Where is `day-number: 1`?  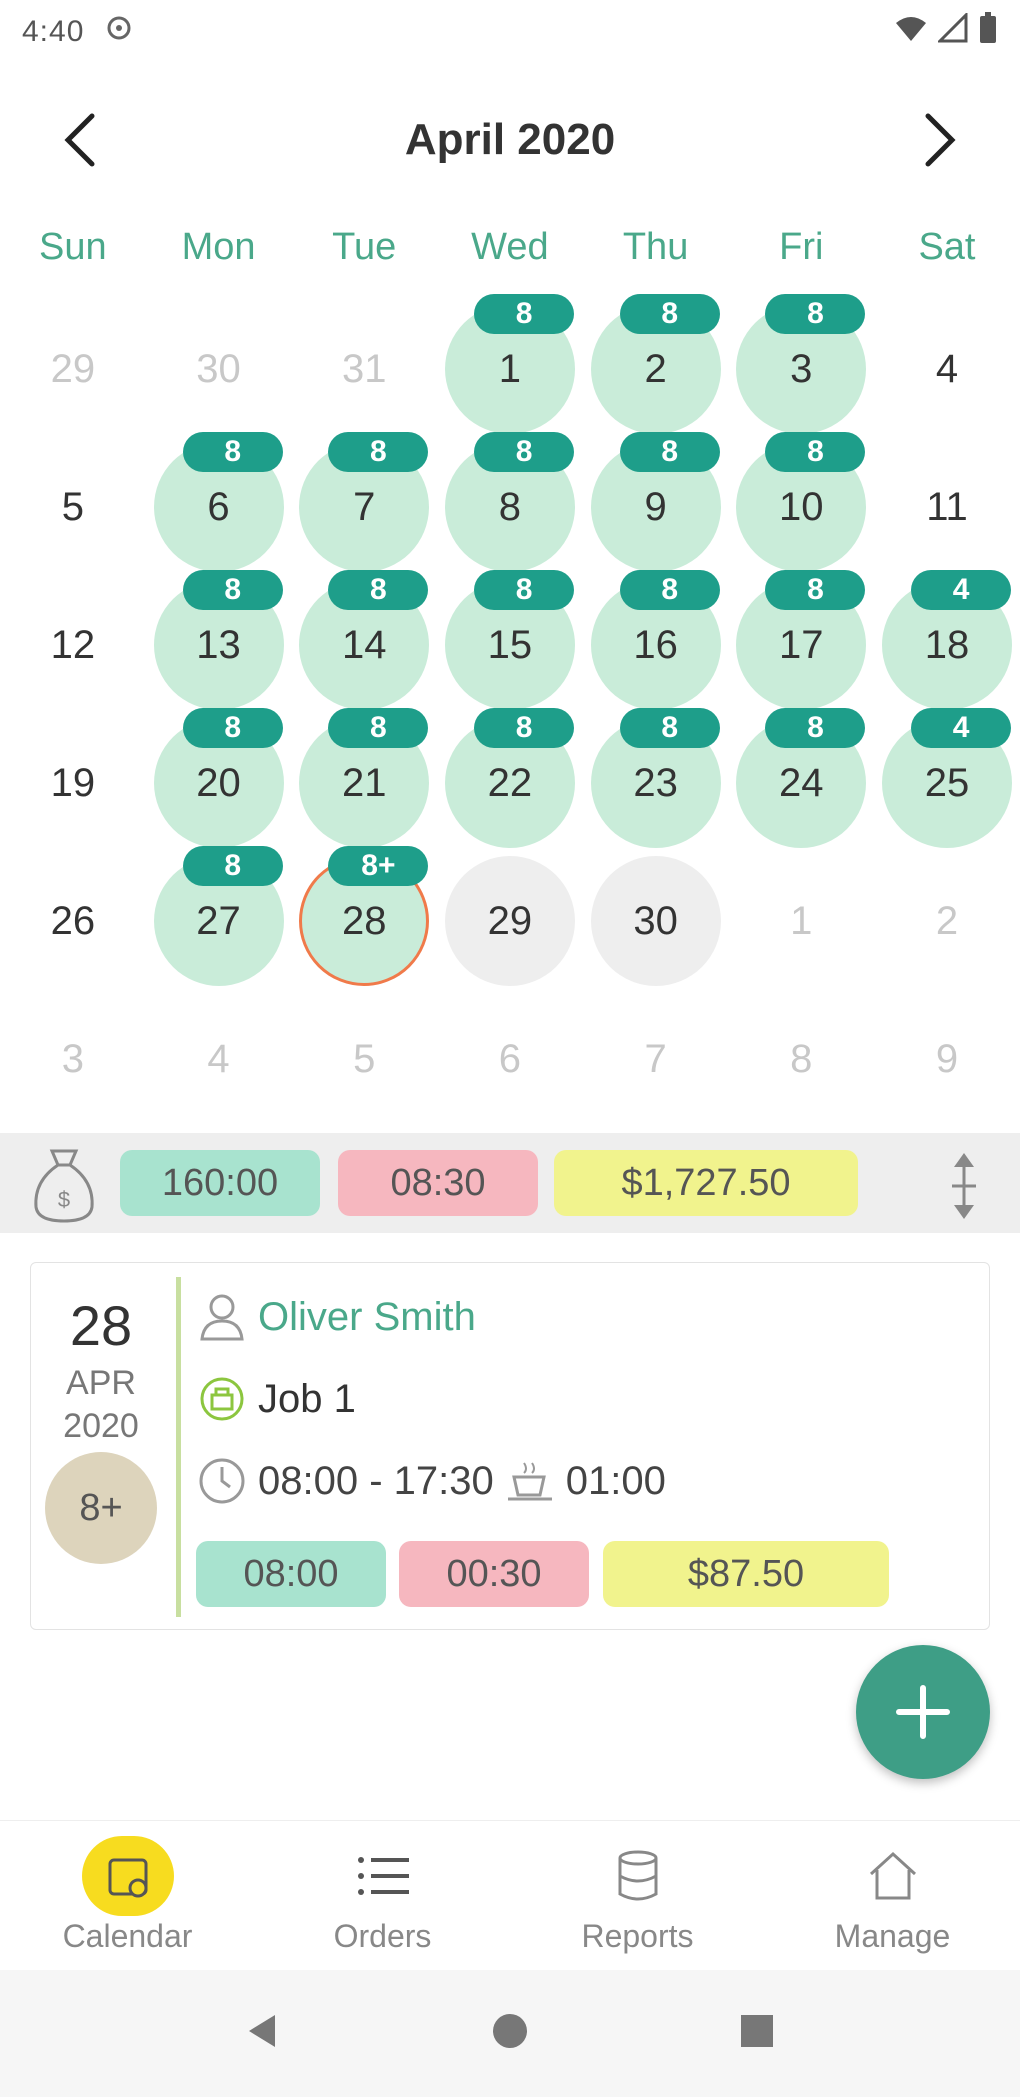
day-number: 1 is located at coordinates (801, 920).